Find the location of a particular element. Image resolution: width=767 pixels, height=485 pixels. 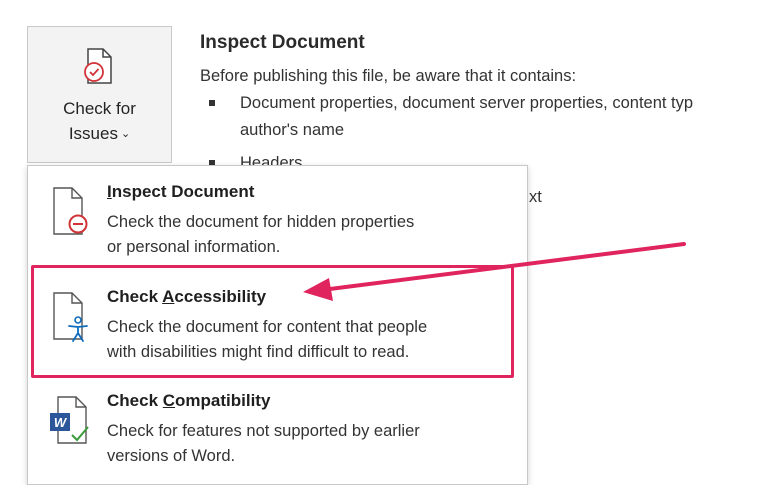

annotation-arrow is located at coordinates (494, 271).